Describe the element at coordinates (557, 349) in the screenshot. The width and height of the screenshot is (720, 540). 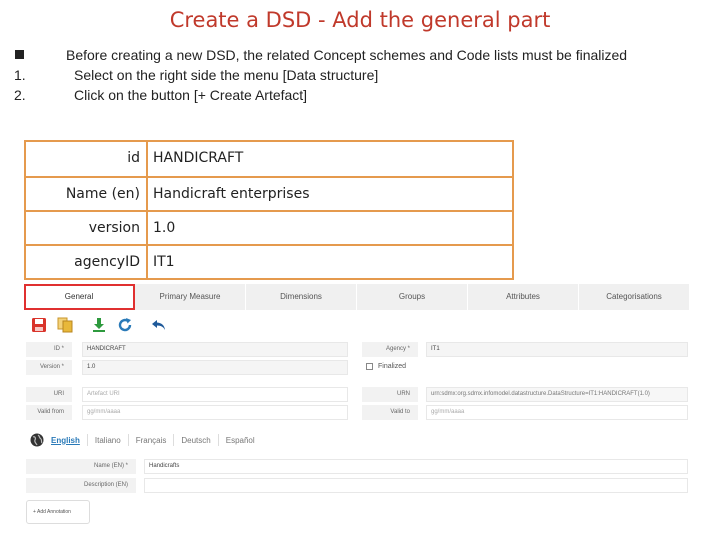
I see `agency-field: IT1` at that location.